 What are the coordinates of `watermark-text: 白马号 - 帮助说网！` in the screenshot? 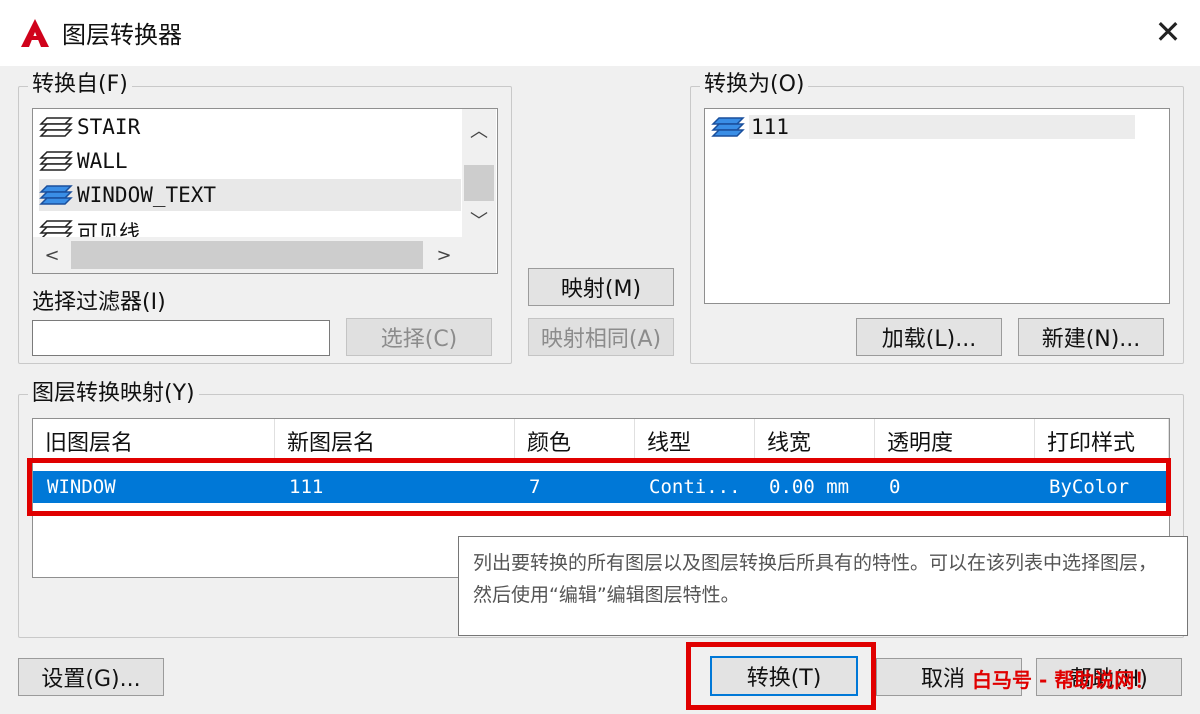 It's located at (1063, 680).